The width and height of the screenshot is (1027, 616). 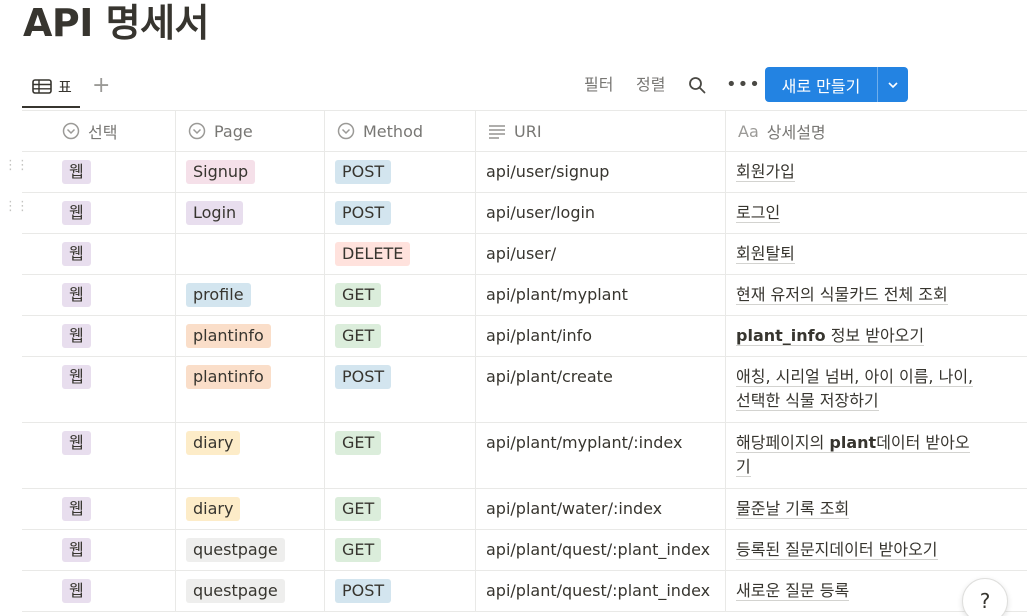 I want to click on cell-description: 해당페이지의 plant데이터 받아오 기, so click(x=876, y=455).